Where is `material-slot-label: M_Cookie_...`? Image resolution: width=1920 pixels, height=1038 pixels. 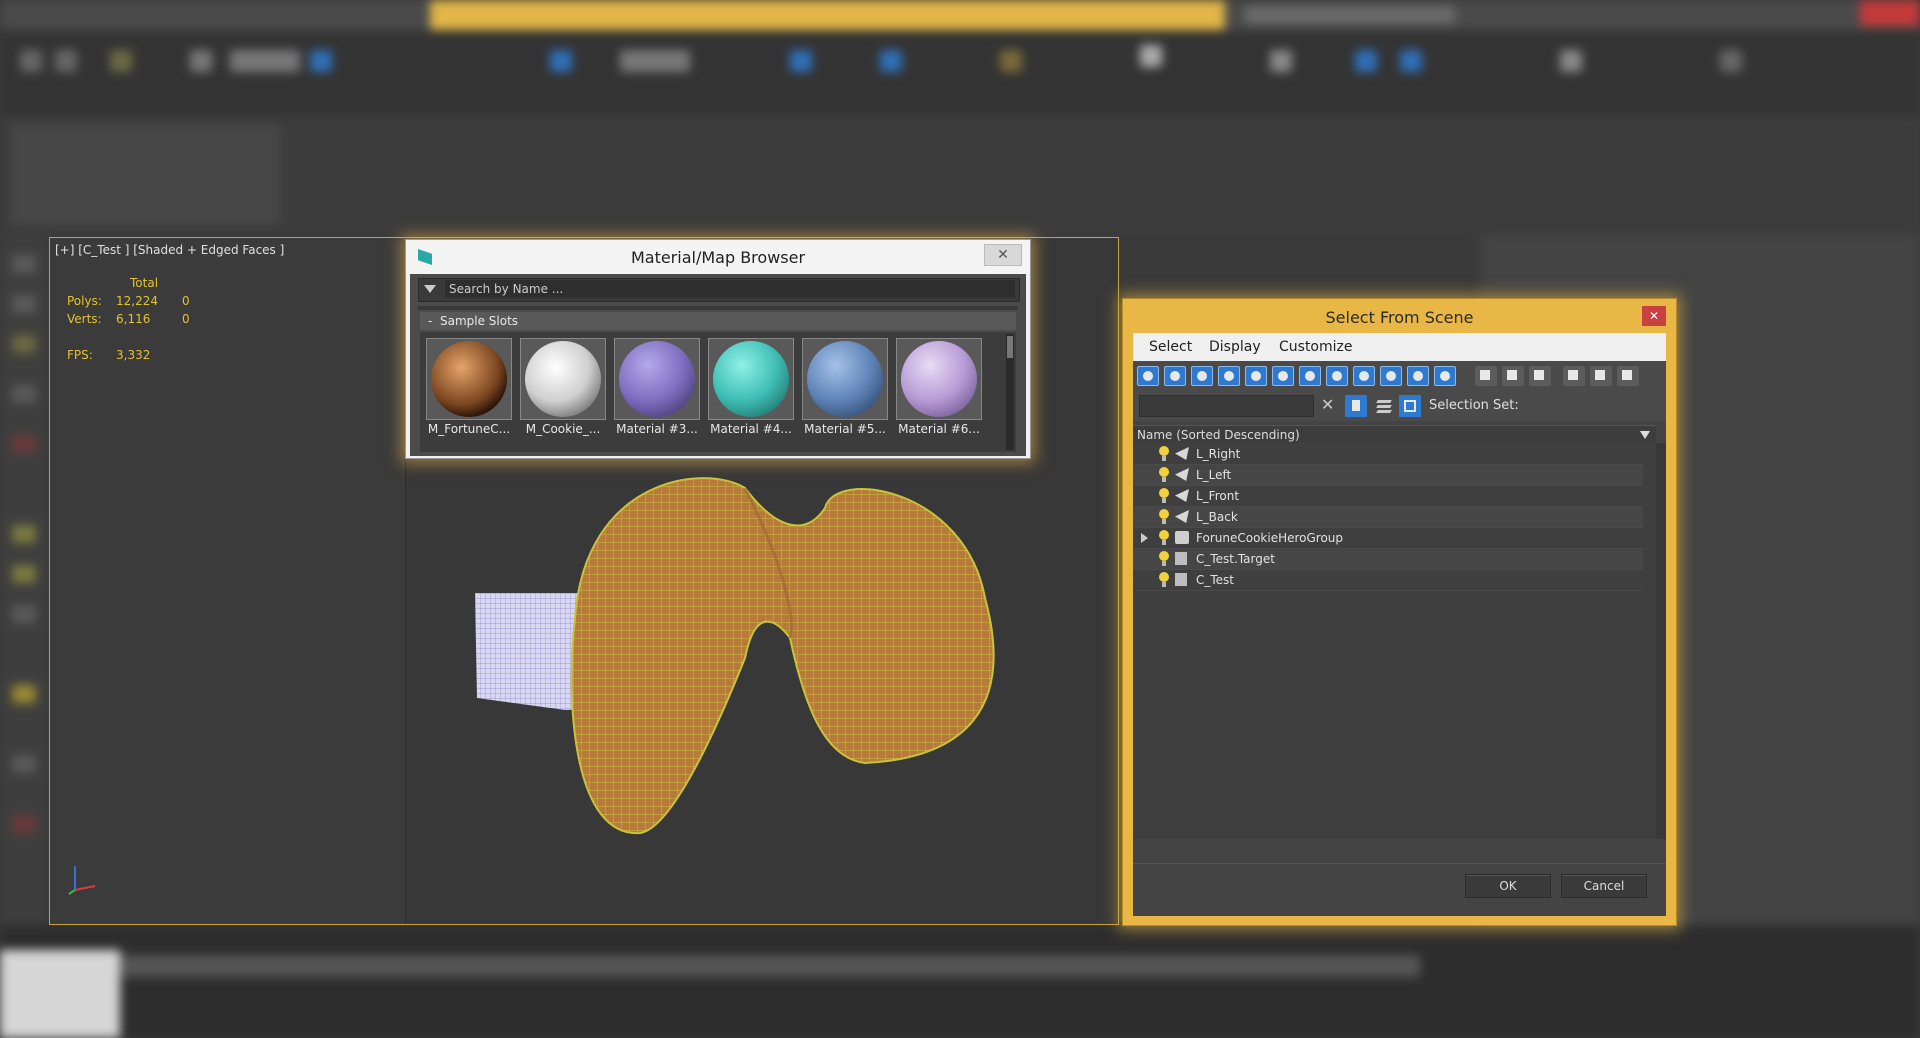
material-slot-label: M_Cookie_... is located at coordinates (563, 429).